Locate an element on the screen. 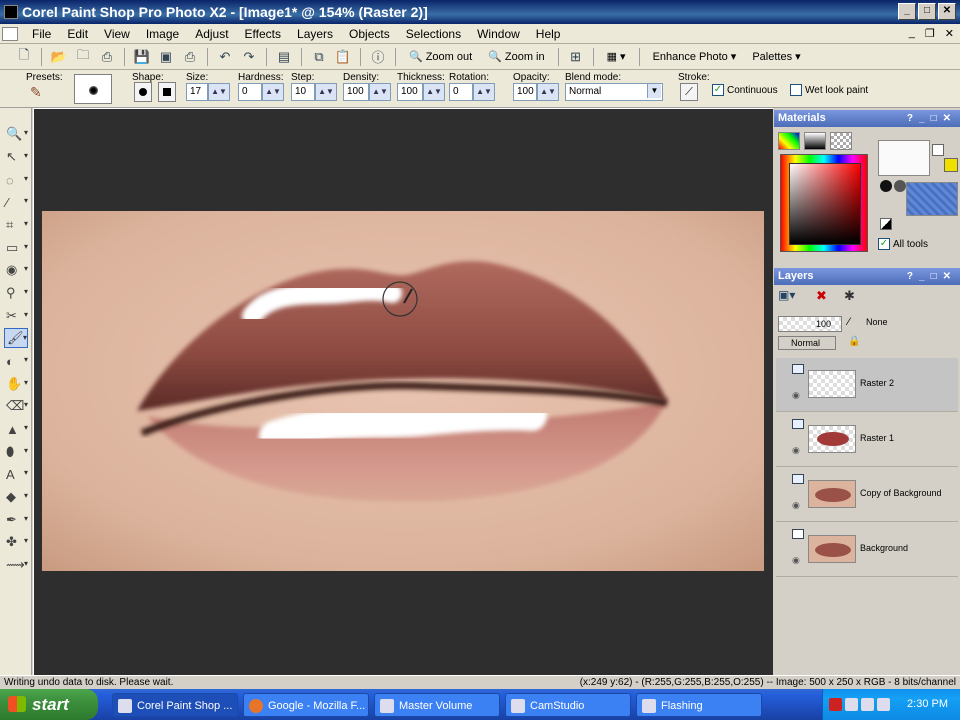  wet-look-checkbox: Wet look paint is located at coordinates (829, 90).